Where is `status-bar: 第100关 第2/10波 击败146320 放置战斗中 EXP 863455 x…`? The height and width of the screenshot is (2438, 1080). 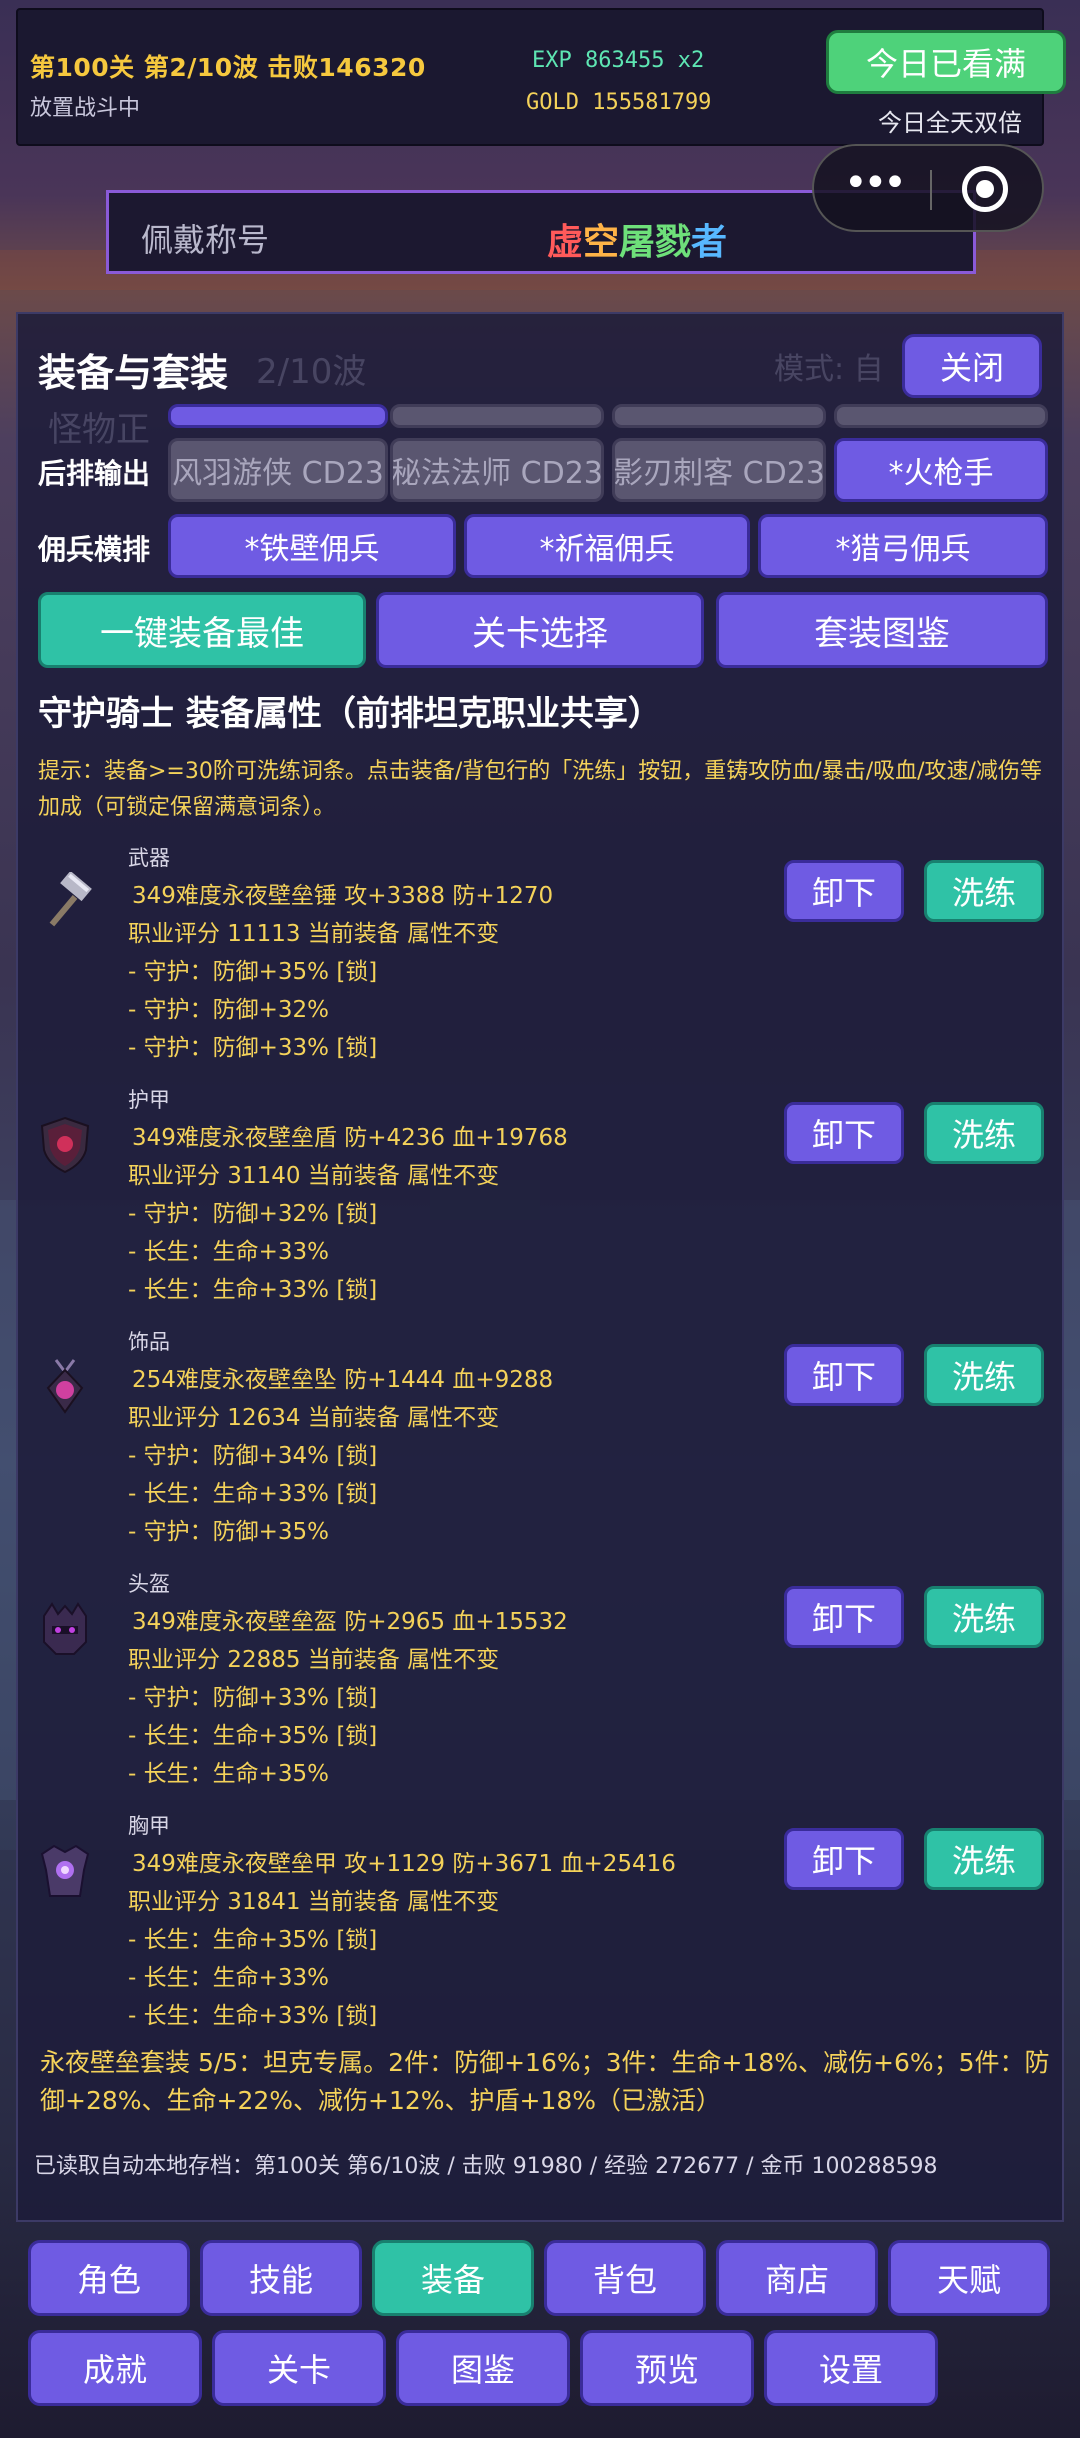 status-bar: 第100关 第2/10波 击败146320 放置战斗中 EXP 863455 x… is located at coordinates (541, 77).